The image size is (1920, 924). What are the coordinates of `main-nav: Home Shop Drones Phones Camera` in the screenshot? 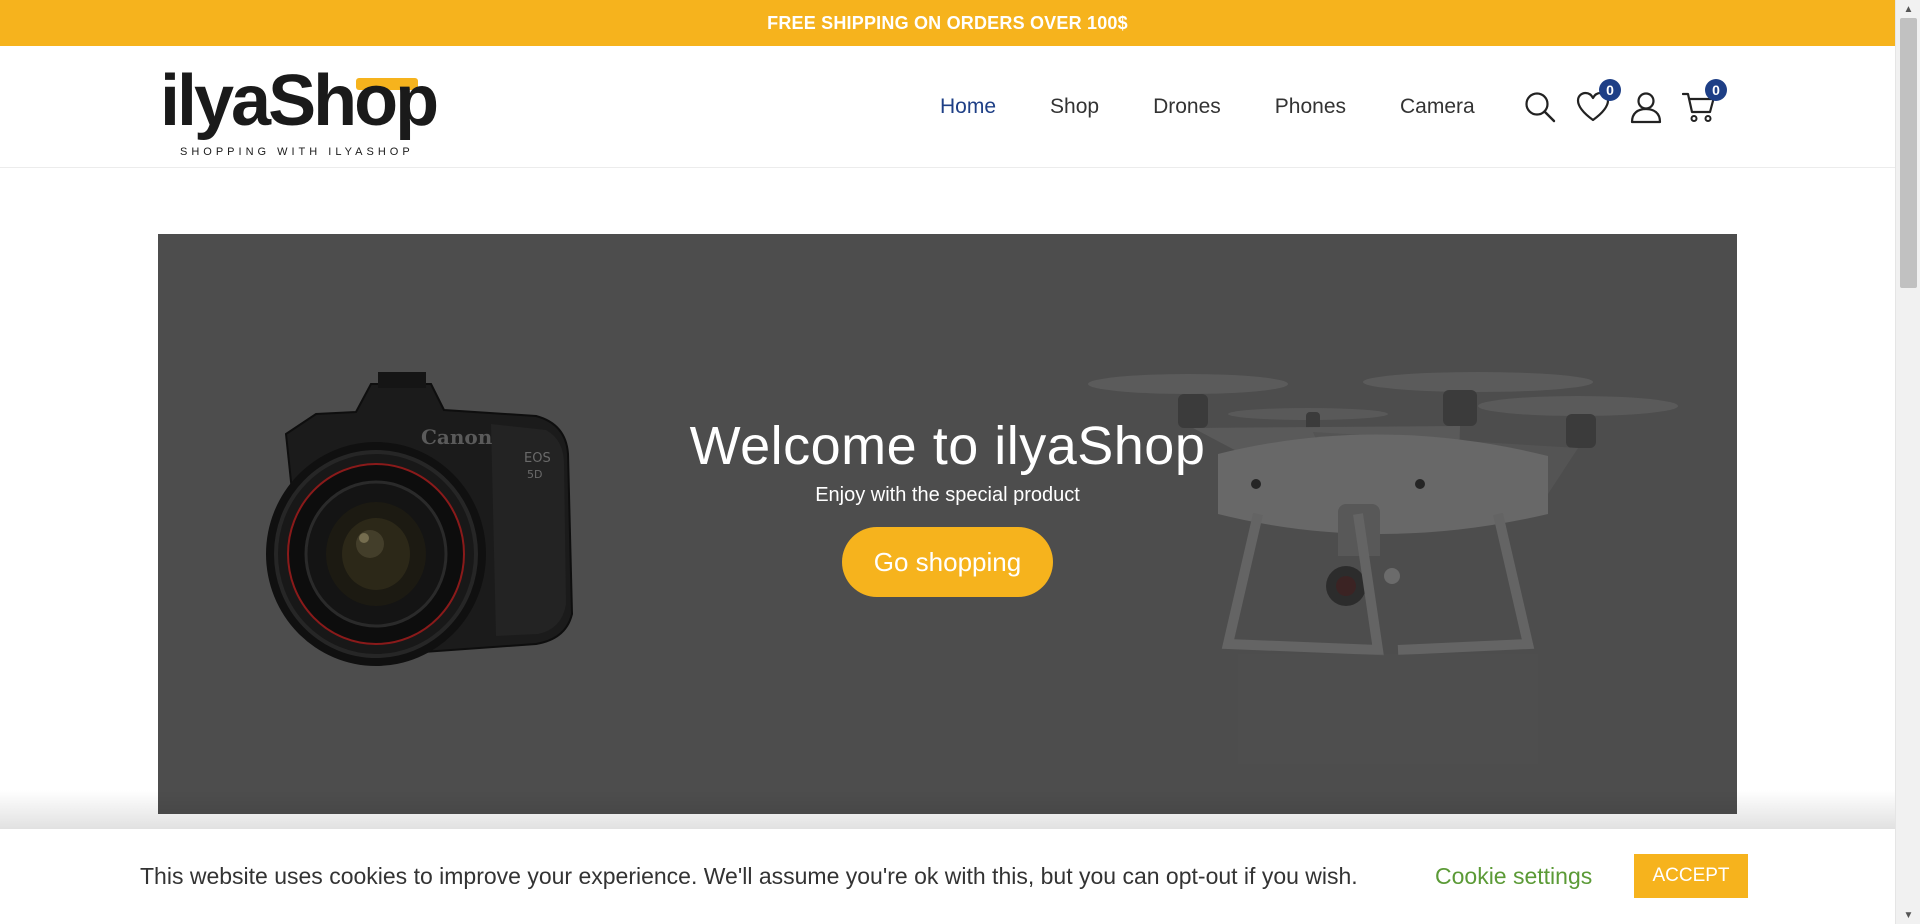 It's located at (1234, 107).